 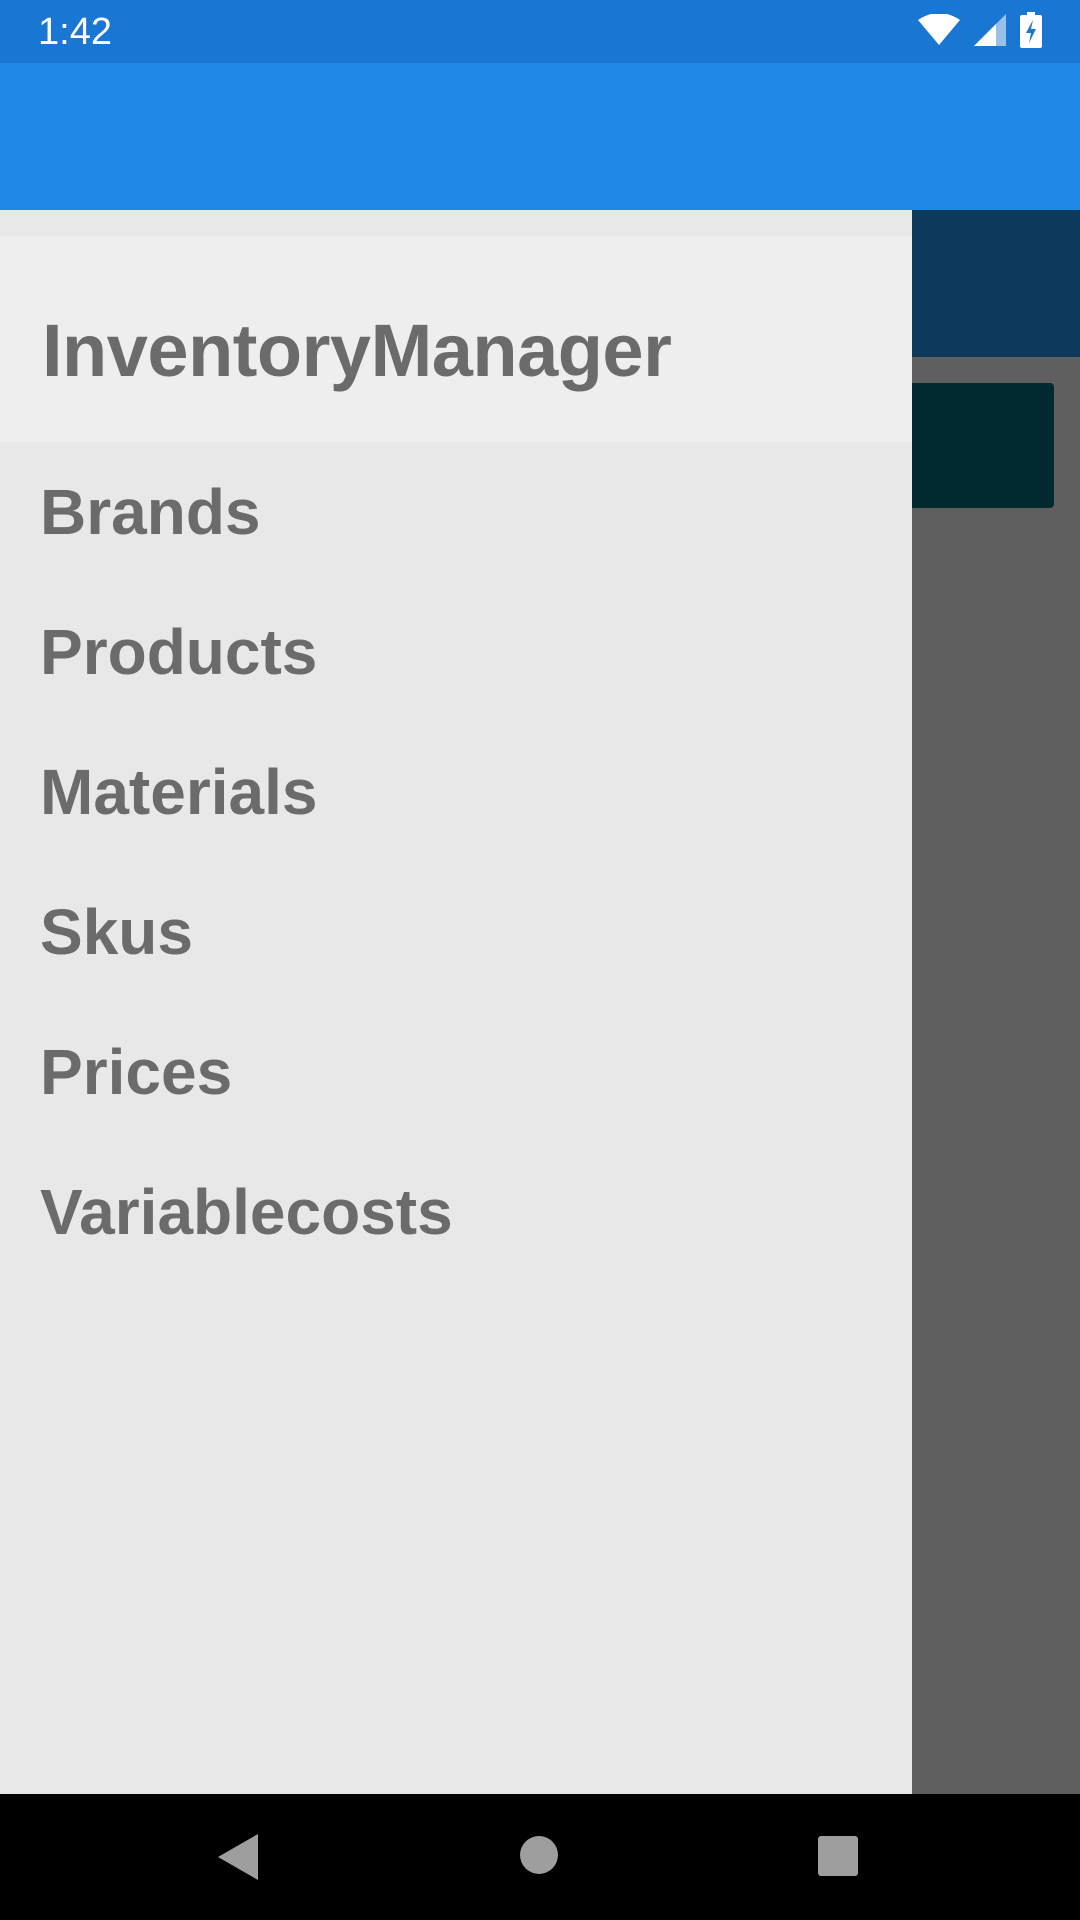 I want to click on wifi-icon, so click(x=939, y=31).